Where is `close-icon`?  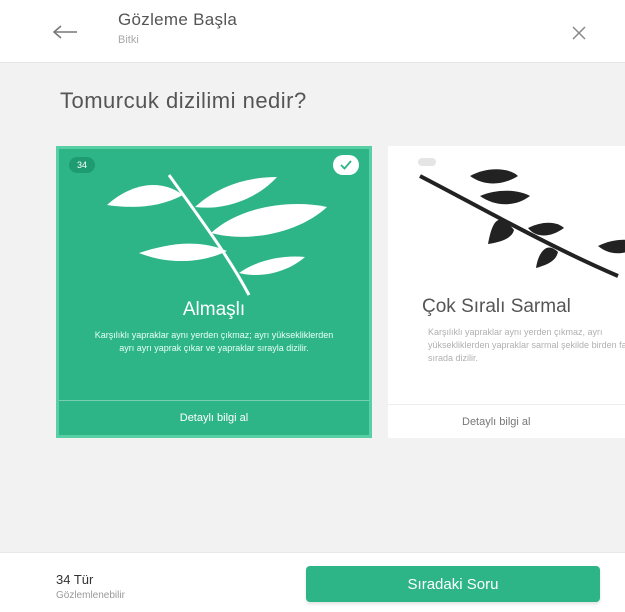
close-icon is located at coordinates (579, 33).